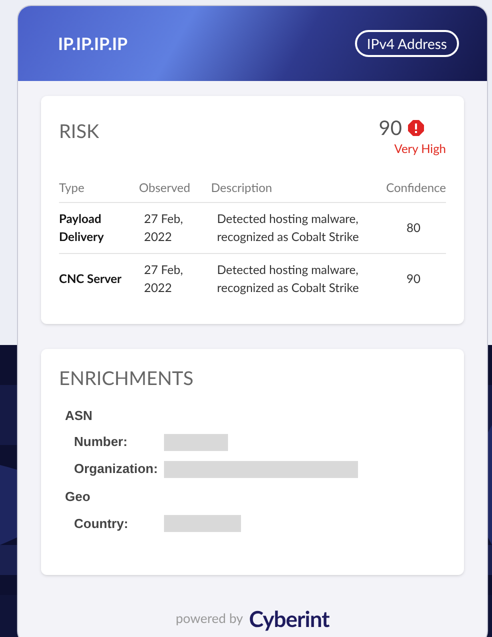 This screenshot has height=637, width=492. Describe the element at coordinates (413, 228) in the screenshot. I see `table-cell: 80` at that location.